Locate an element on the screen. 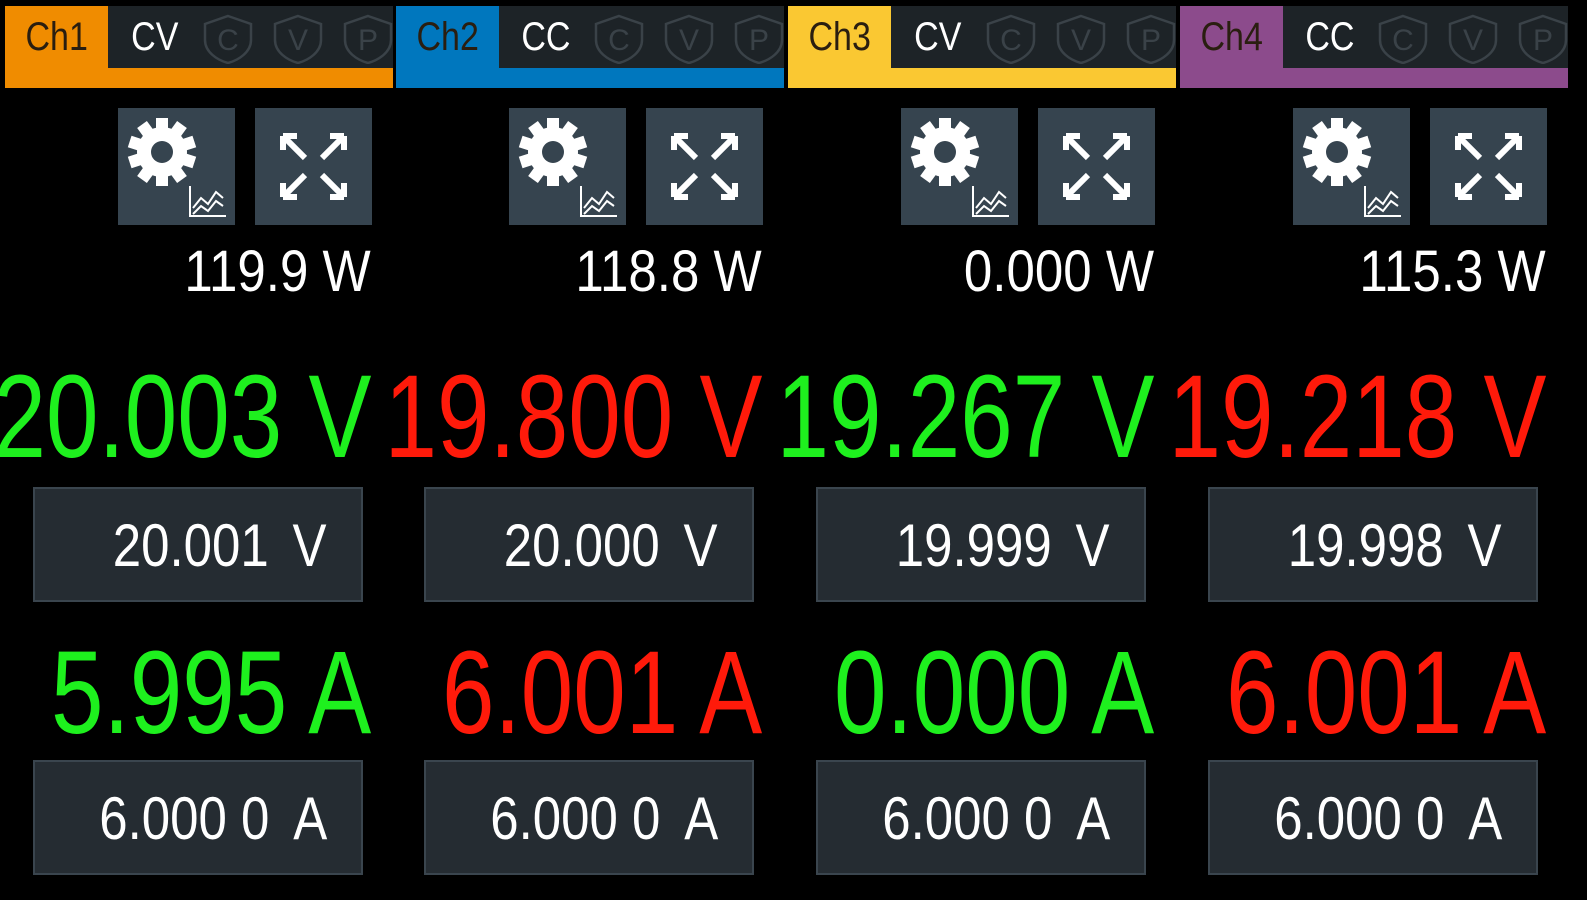 The height and width of the screenshot is (900, 1587). current-reading: 0.000 A is located at coordinates (993, 693).